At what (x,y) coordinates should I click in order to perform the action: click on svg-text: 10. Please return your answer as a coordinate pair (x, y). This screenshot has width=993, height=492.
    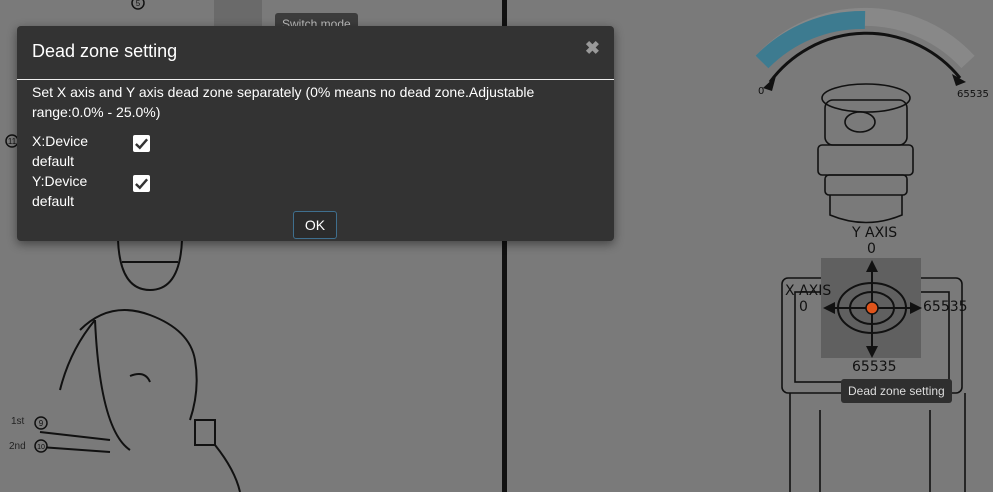
    Looking at the image, I should click on (41, 447).